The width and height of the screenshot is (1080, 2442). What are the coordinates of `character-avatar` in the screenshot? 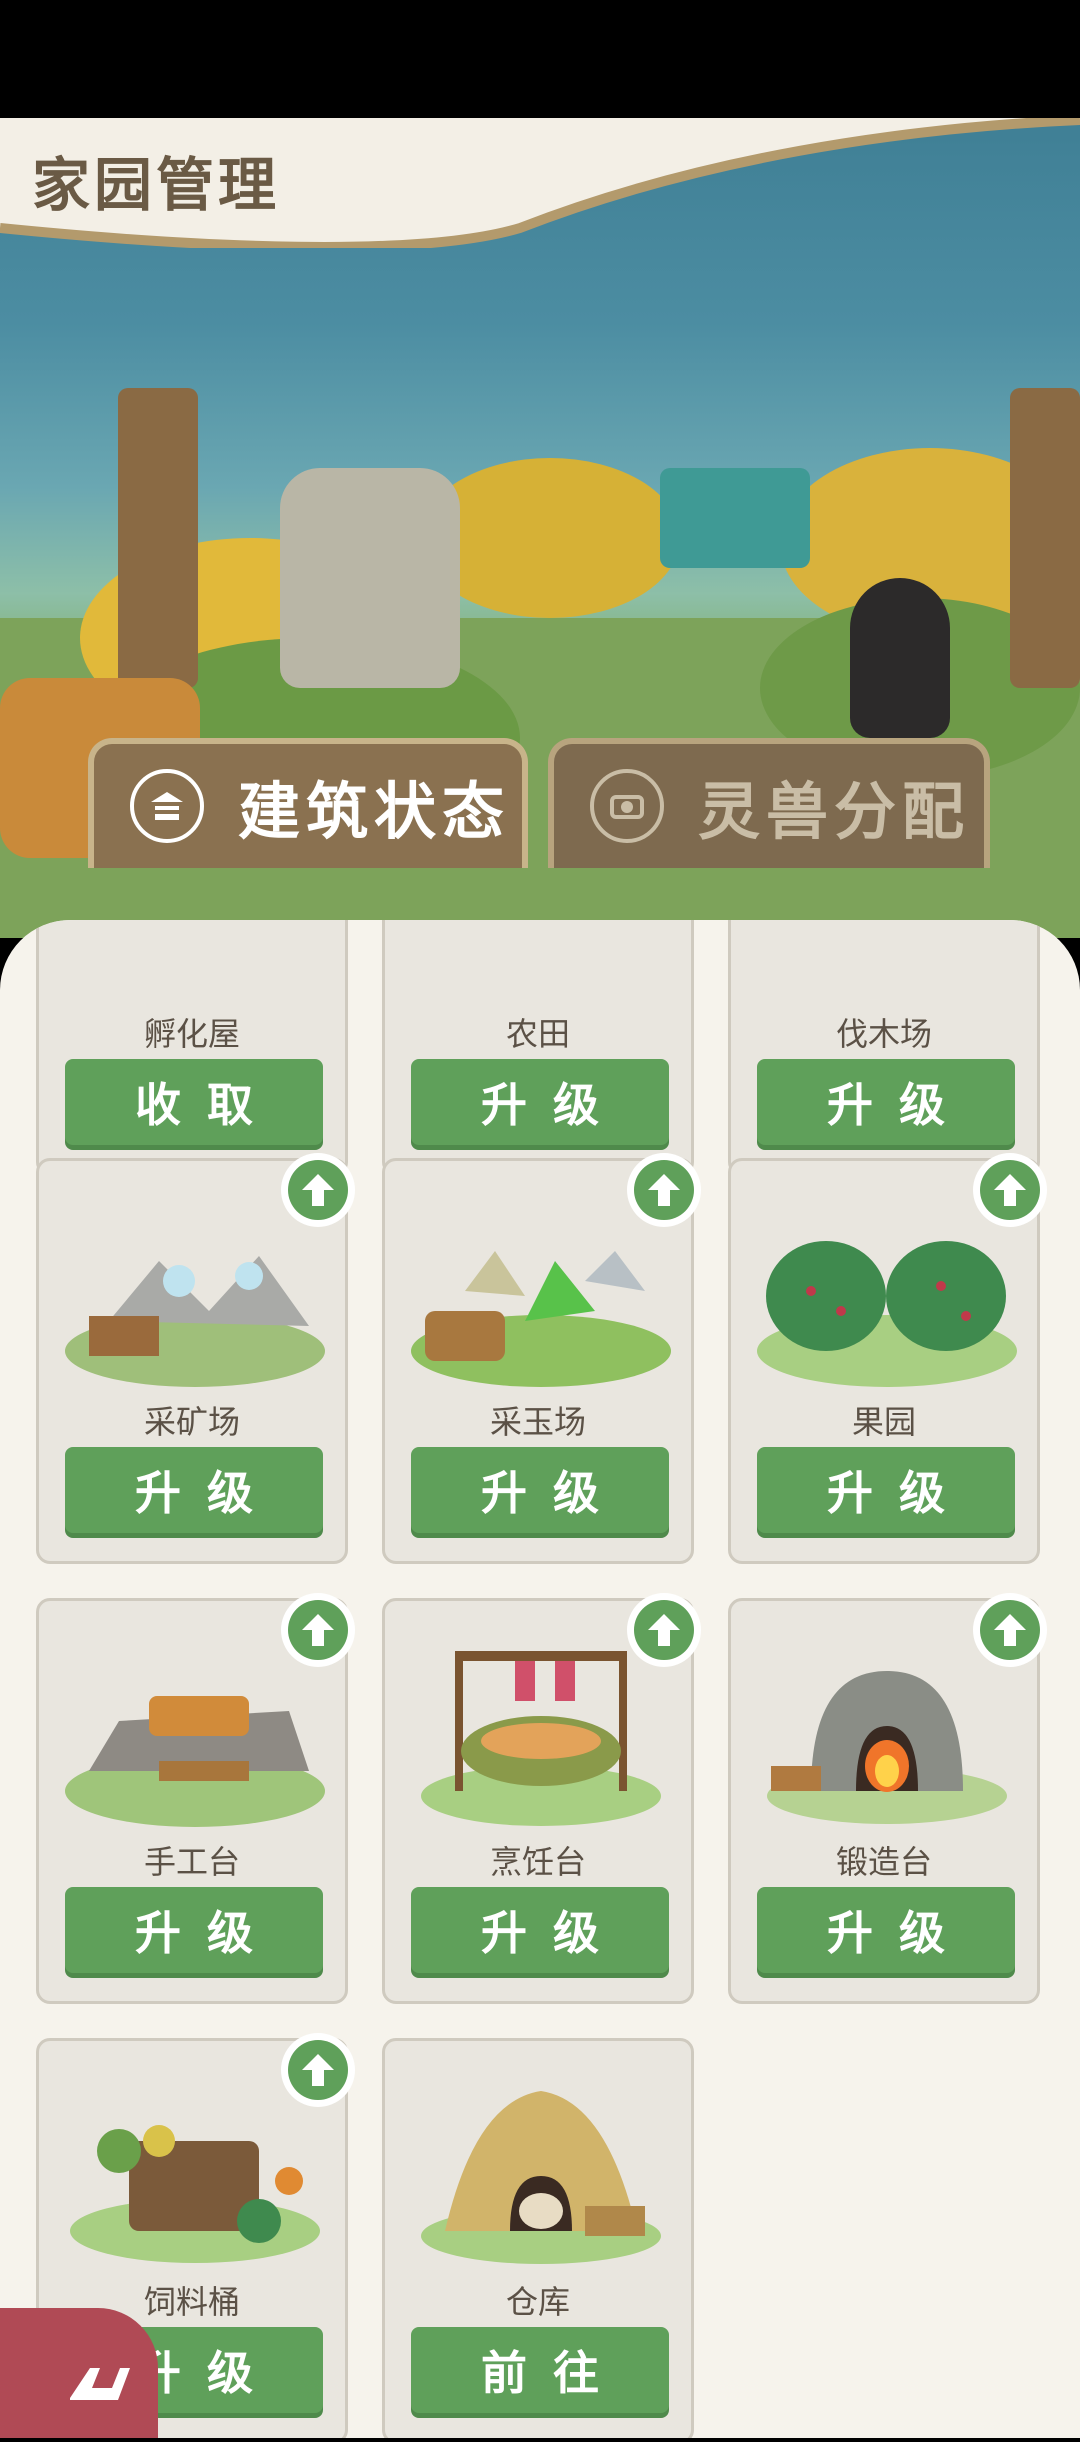 It's located at (900, 658).